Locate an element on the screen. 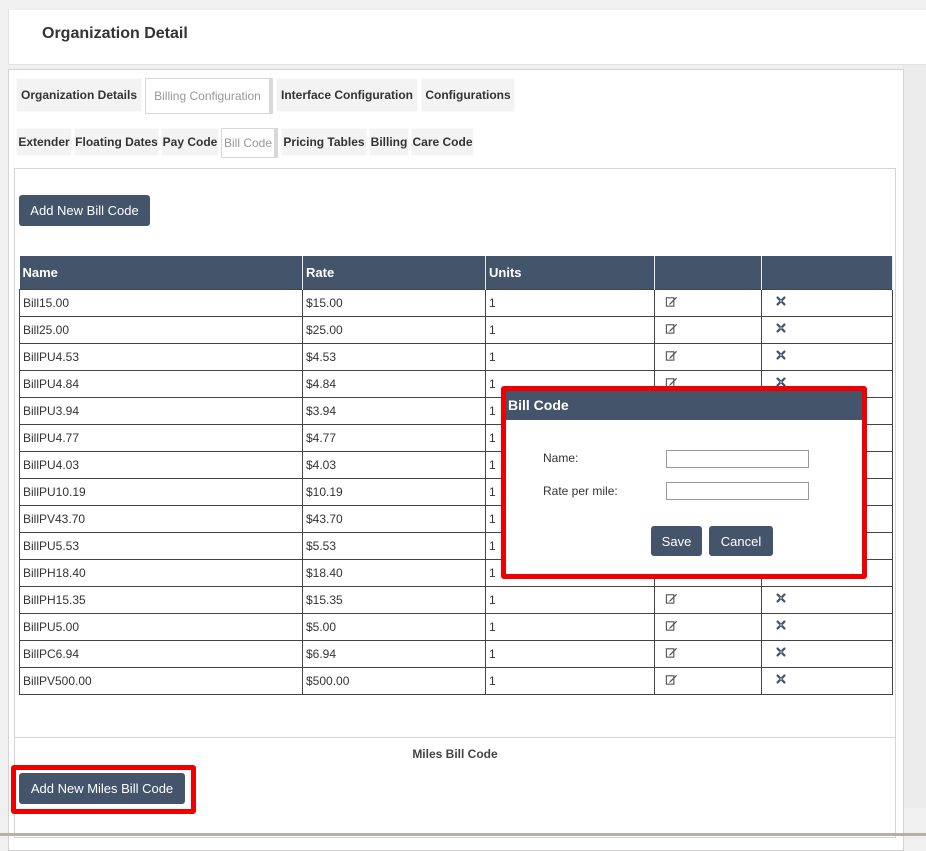 This screenshot has height=851, width=926. tab-billing-configuration: Billing Configuration is located at coordinates (209, 96).